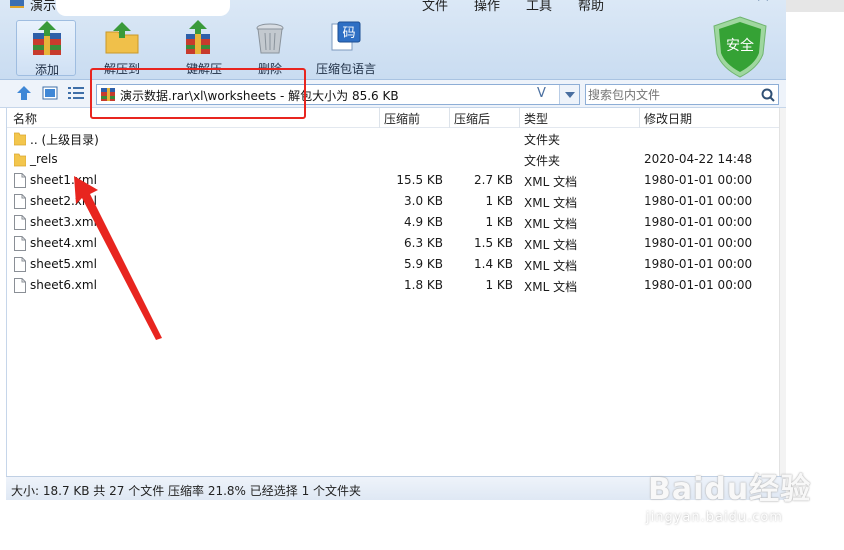 The height and width of the screenshot is (550, 844). Describe the element at coordinates (44, 159) in the screenshot. I see `file-name: _rels` at that location.